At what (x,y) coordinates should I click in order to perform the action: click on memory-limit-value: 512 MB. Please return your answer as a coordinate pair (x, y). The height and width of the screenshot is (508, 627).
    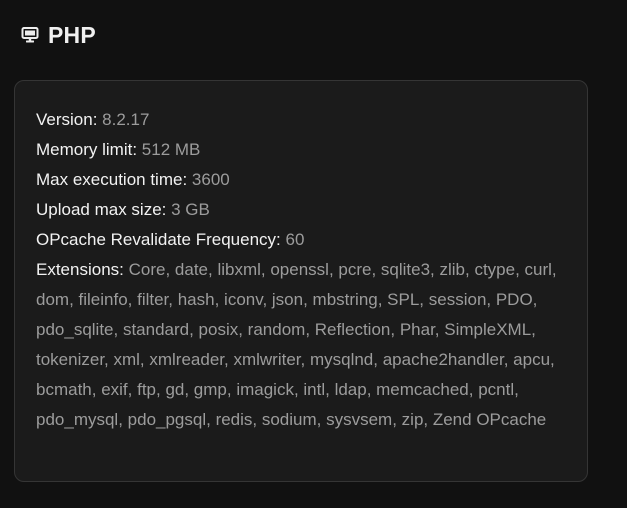
    Looking at the image, I should click on (171, 149).